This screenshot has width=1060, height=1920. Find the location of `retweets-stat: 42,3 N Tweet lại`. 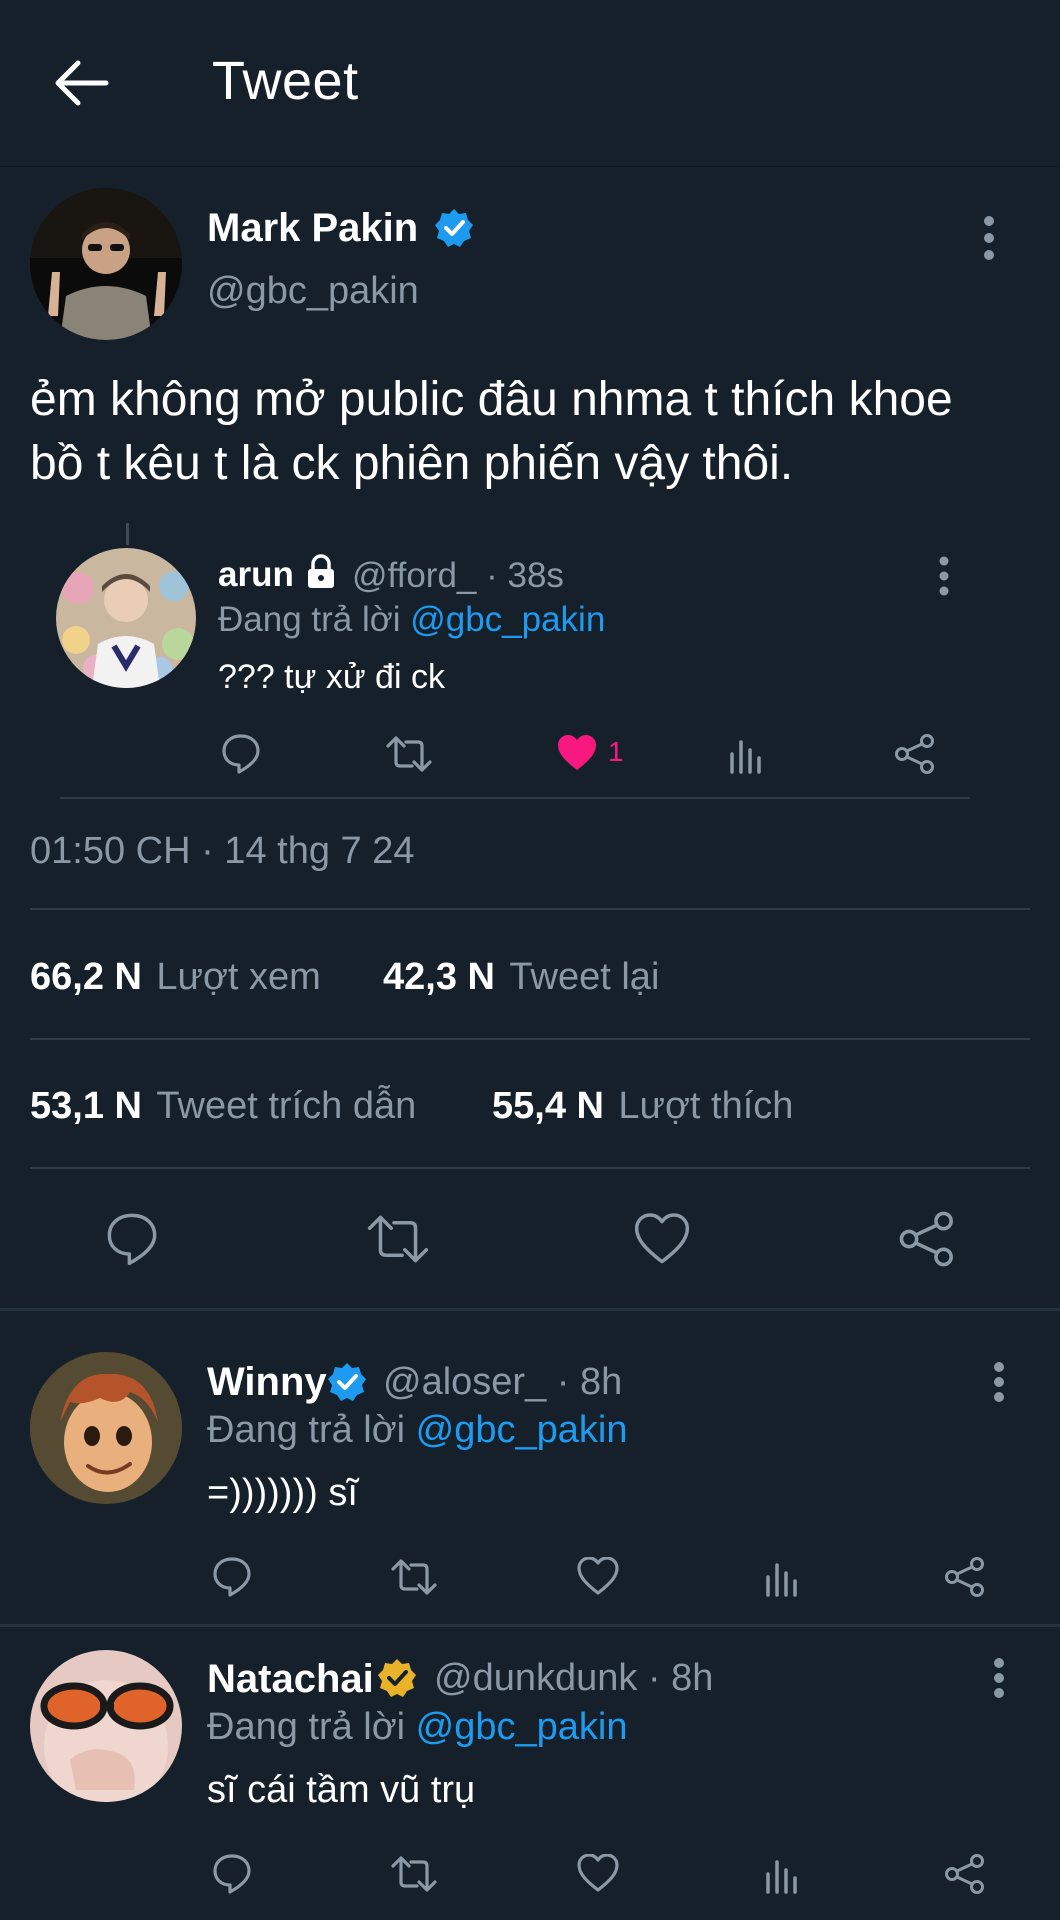

retweets-stat: 42,3 N Tweet lại is located at coordinates (521, 977).